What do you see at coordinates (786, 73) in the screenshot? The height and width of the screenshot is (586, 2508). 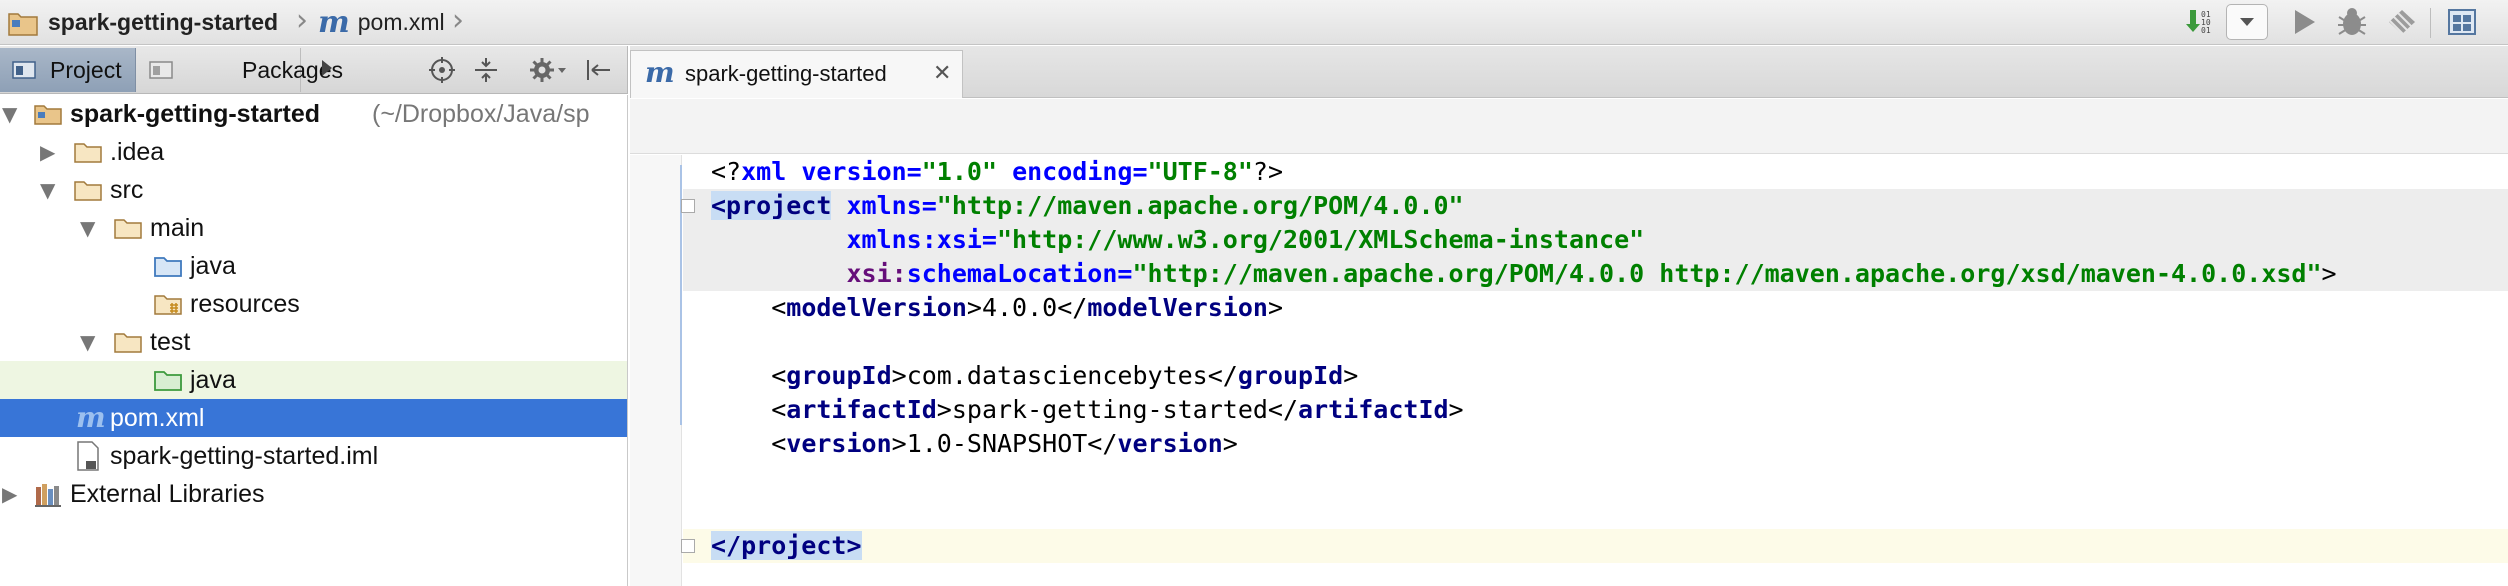 I see `editor-tab-label: spark-getting-started` at bounding box center [786, 73].